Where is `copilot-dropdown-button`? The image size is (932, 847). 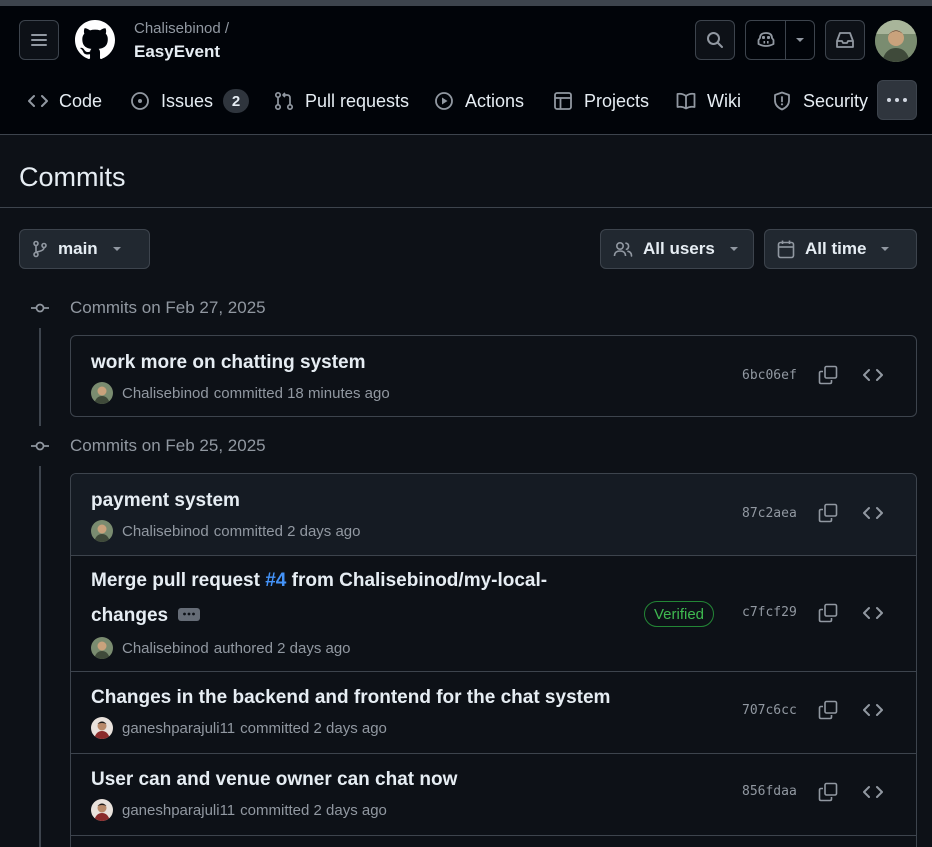 copilot-dropdown-button is located at coordinates (800, 40).